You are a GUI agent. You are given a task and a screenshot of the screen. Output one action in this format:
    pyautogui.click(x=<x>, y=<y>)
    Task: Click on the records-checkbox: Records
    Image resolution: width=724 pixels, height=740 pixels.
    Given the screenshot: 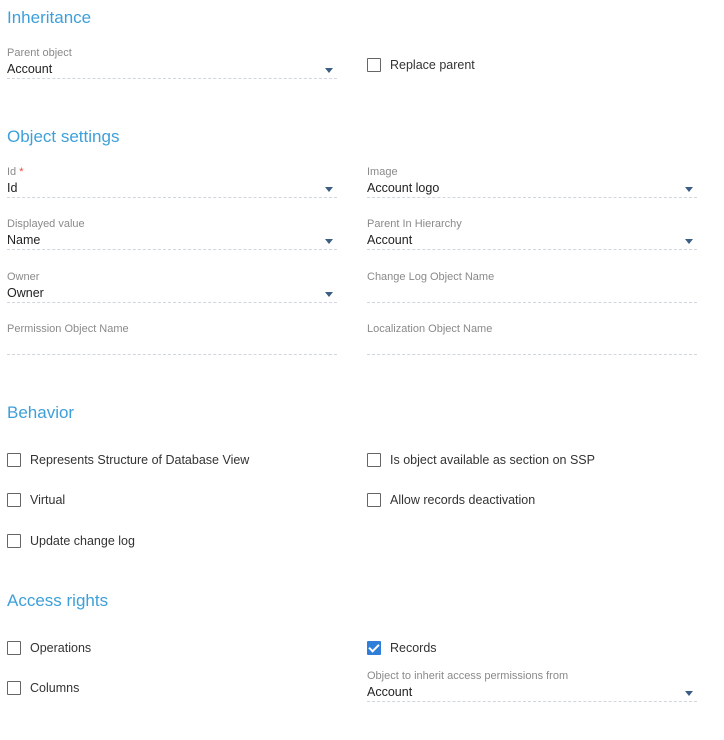 What is the action you would take?
    pyautogui.click(x=402, y=648)
    